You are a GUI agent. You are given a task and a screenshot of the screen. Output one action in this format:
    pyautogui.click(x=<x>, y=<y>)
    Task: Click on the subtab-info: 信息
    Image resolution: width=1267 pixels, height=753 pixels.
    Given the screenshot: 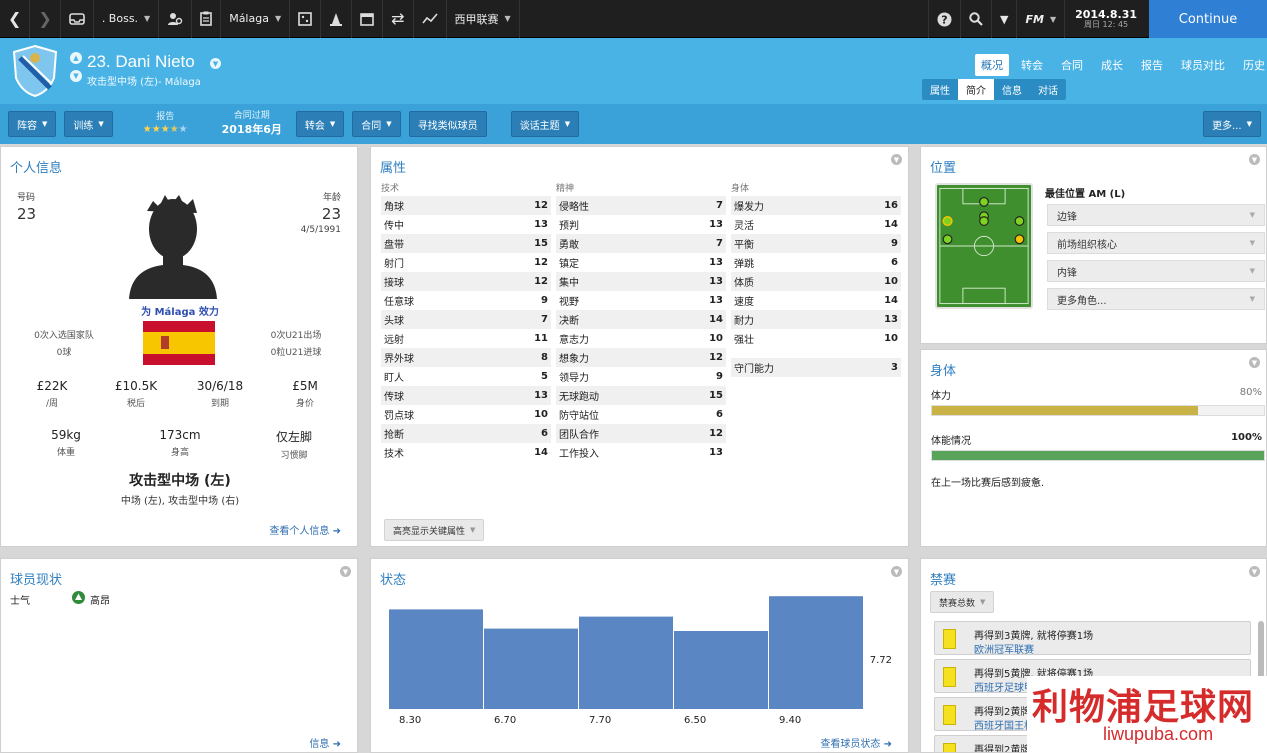 What is the action you would take?
    pyautogui.click(x=1012, y=89)
    